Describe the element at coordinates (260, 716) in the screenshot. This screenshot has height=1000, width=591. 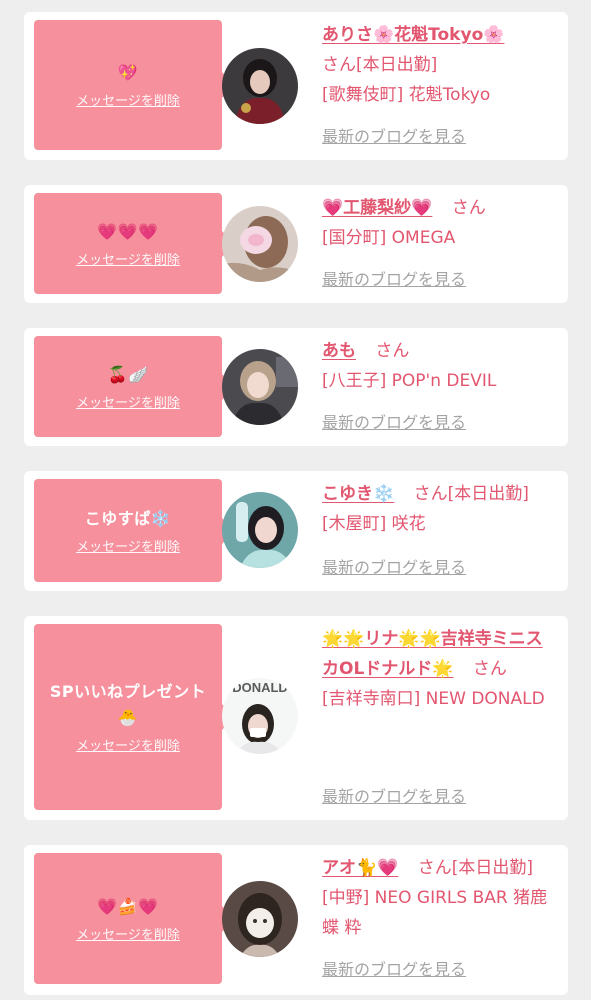
I see `avatar: DONALD` at that location.